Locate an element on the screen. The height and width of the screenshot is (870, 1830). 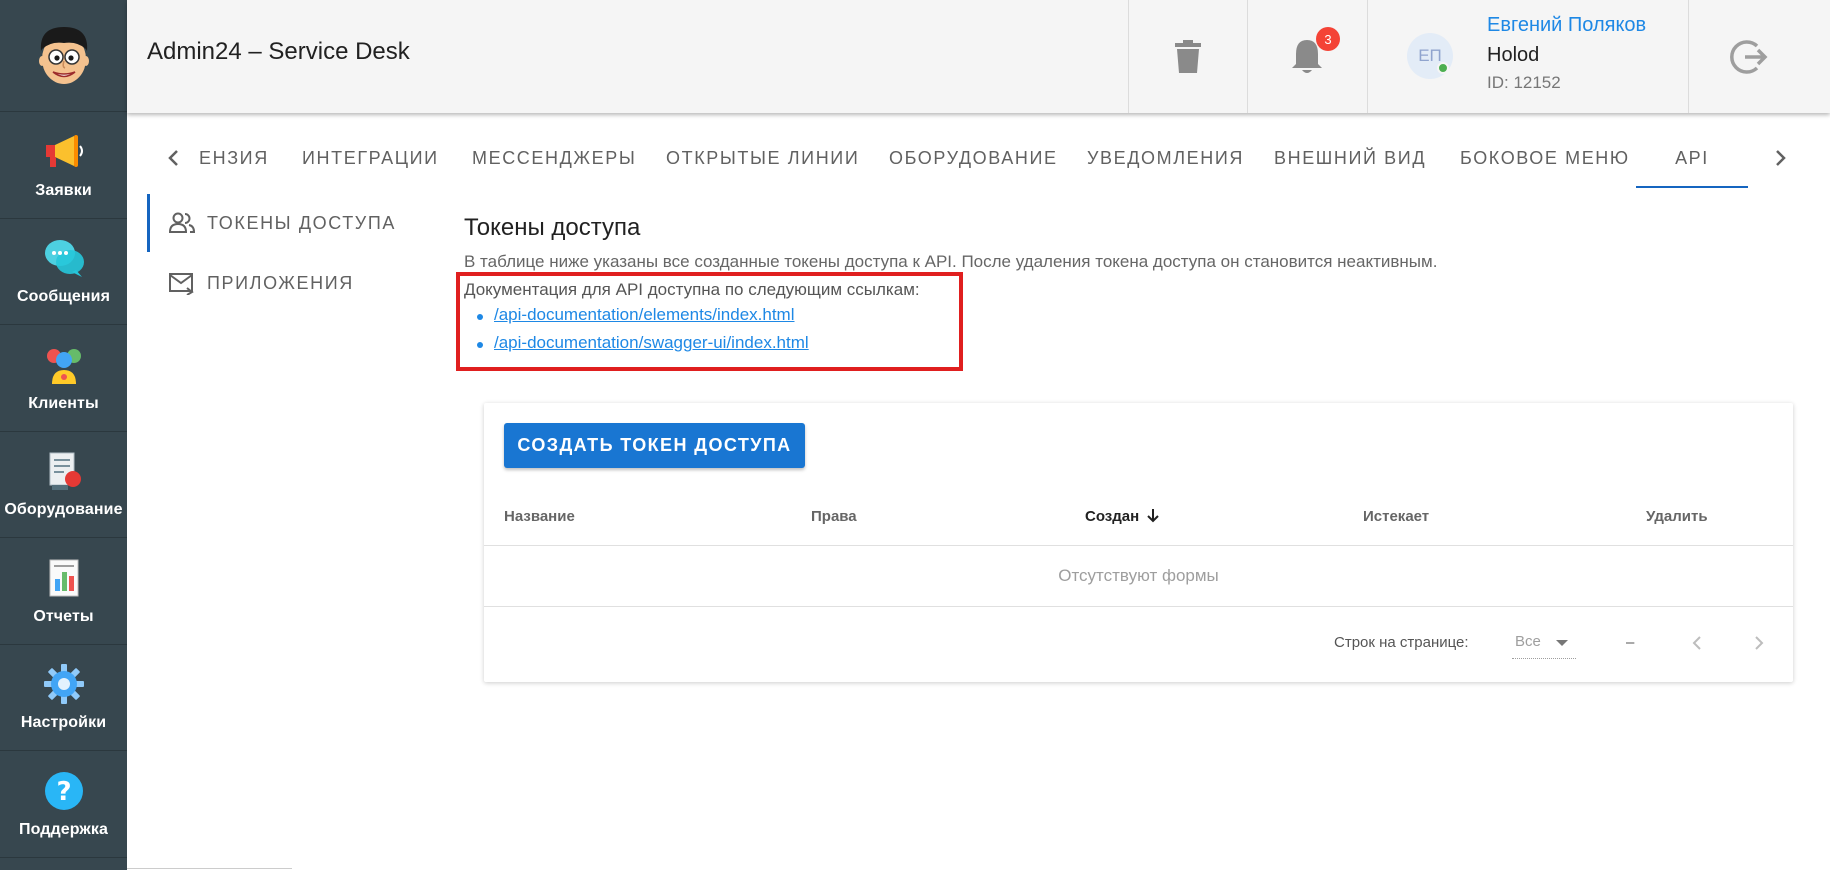
tab-api: API is located at coordinates (1692, 158).